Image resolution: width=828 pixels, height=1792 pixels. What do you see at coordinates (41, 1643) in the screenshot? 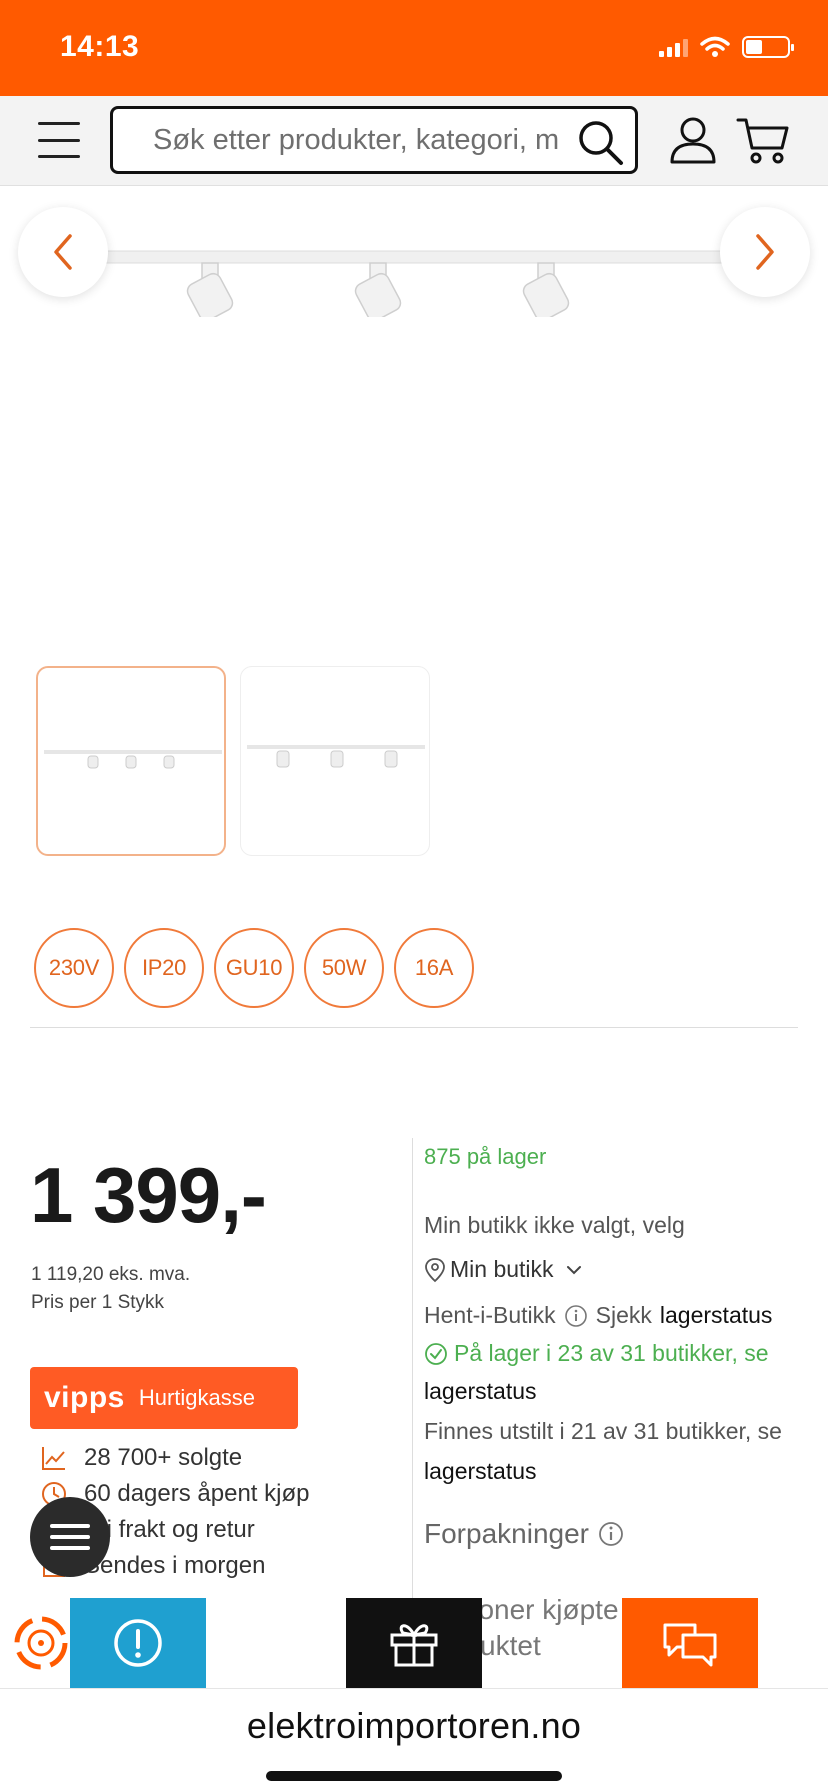
I see `loyalty-widget-icon` at bounding box center [41, 1643].